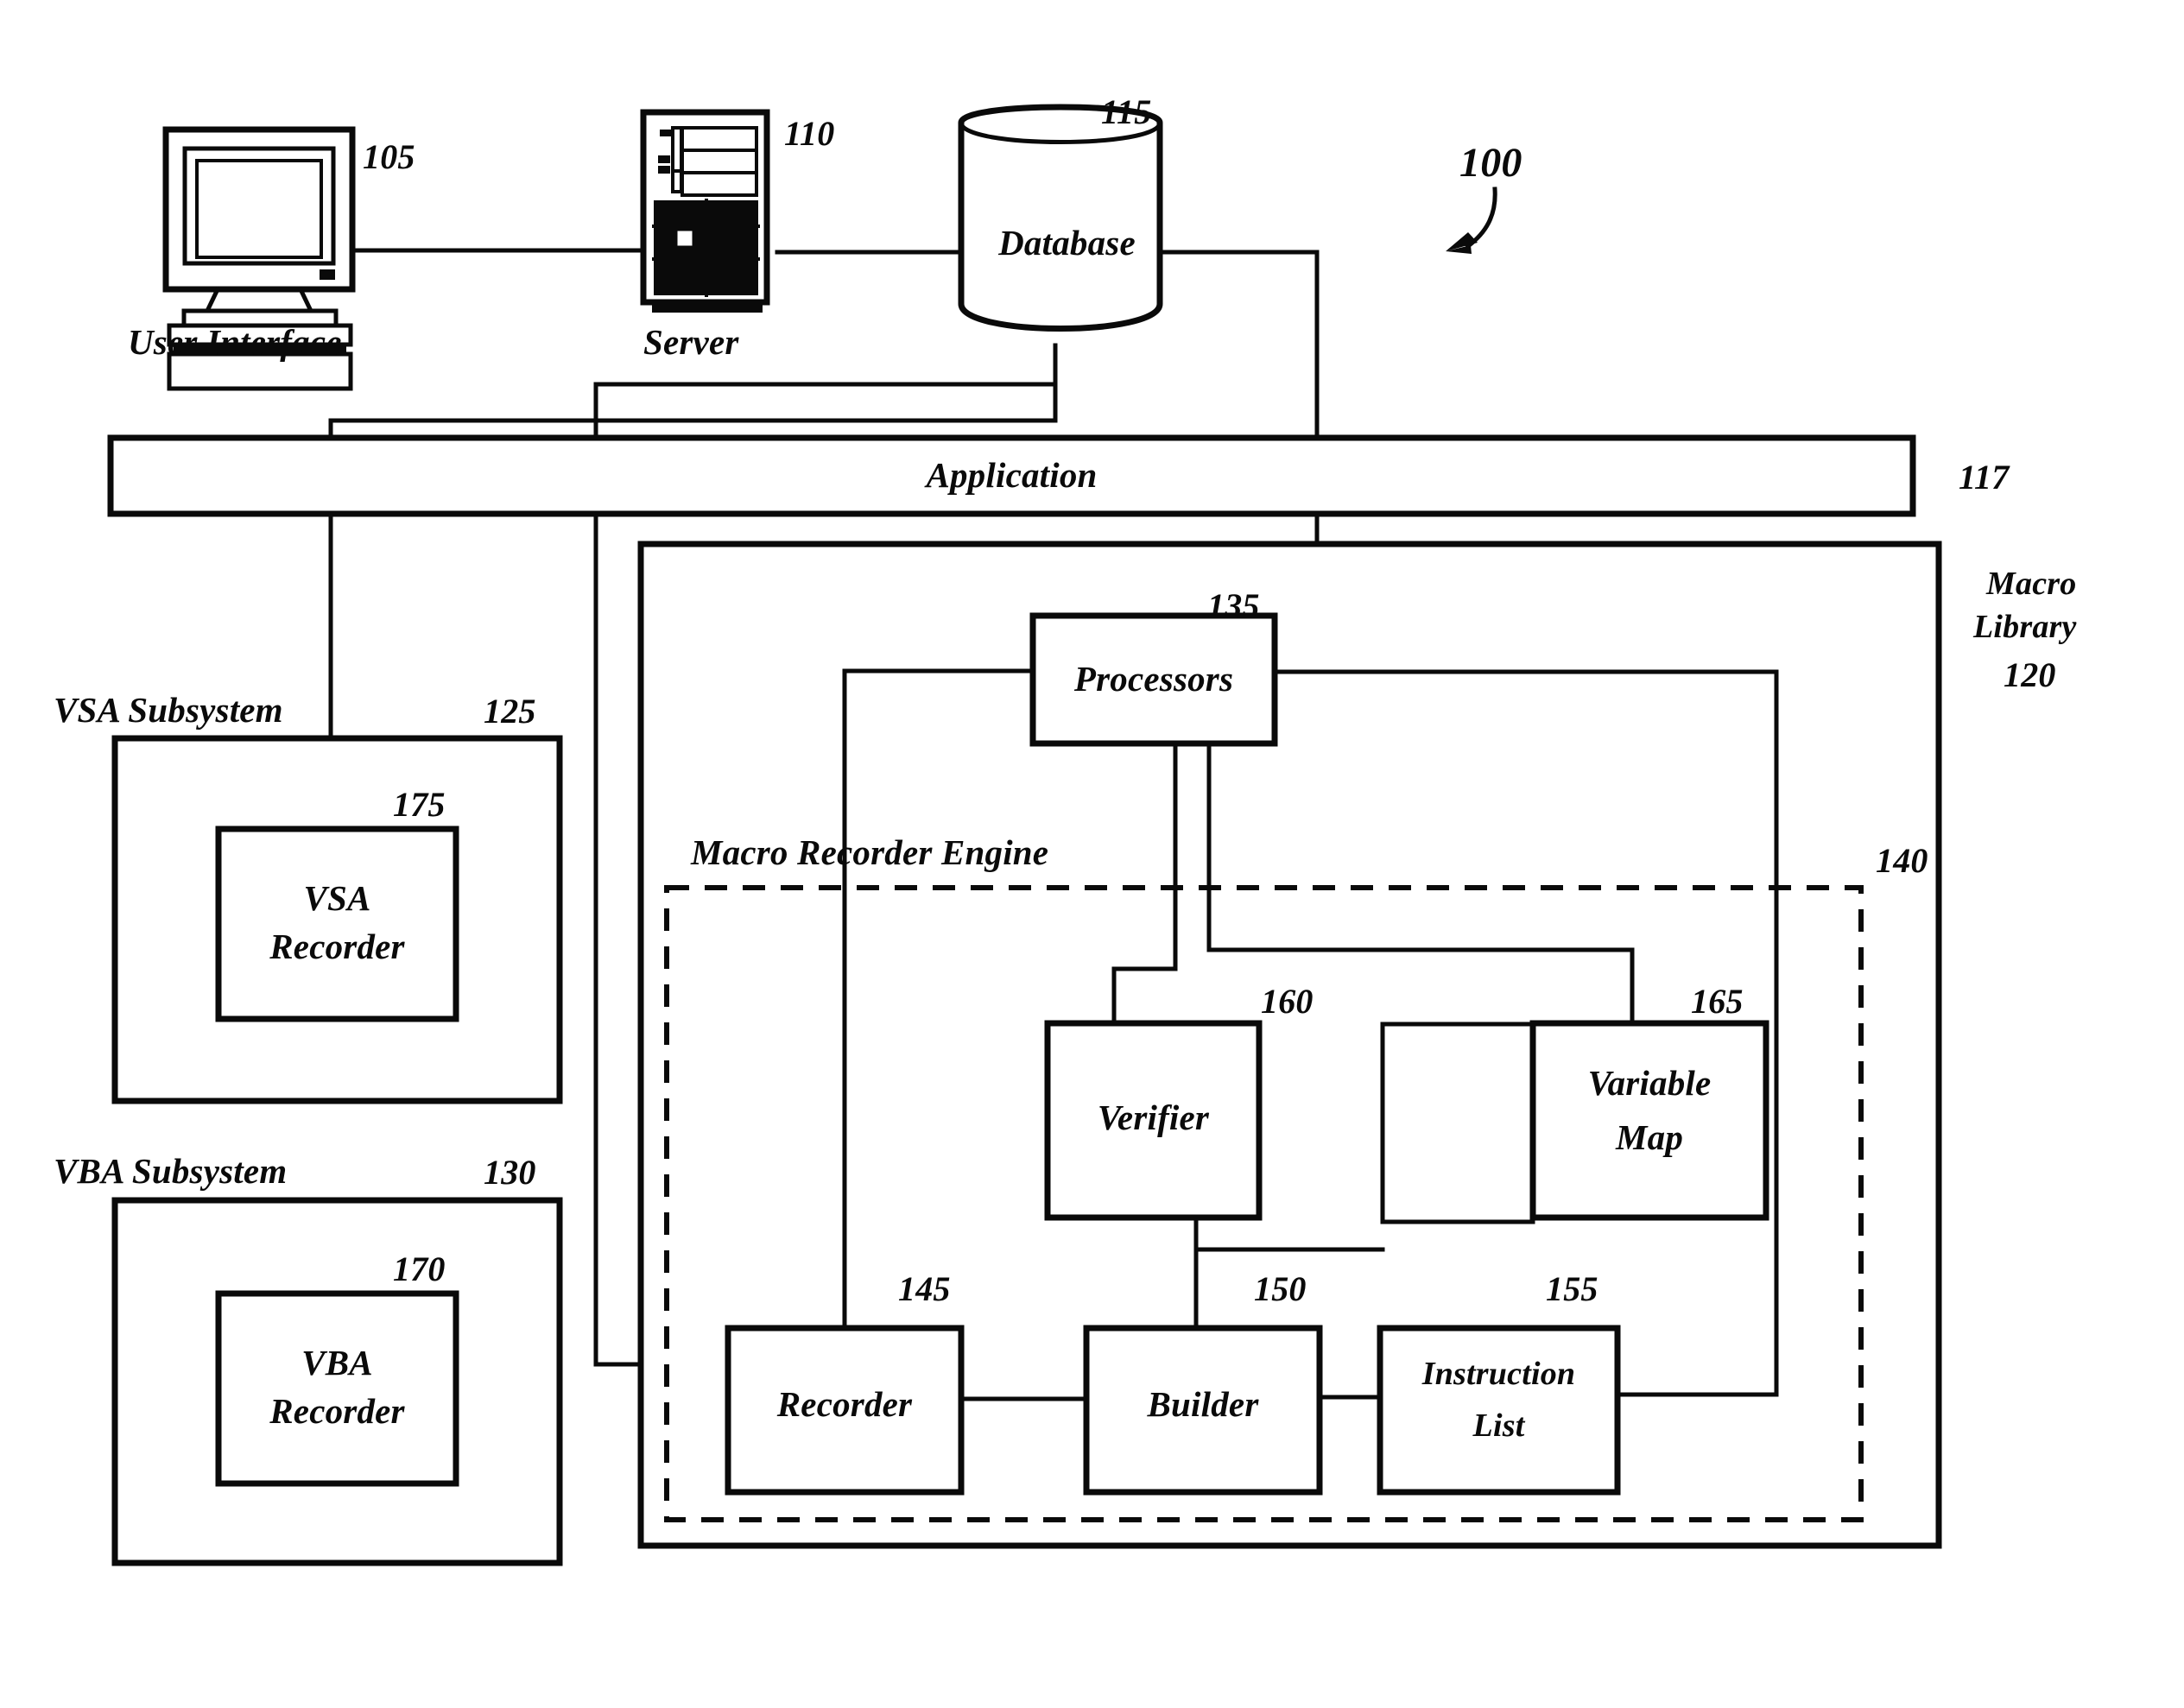 The height and width of the screenshot is (1708, 2184). Describe the element at coordinates (1280, 1289) in the screenshot. I see `ref-150: 150` at that location.